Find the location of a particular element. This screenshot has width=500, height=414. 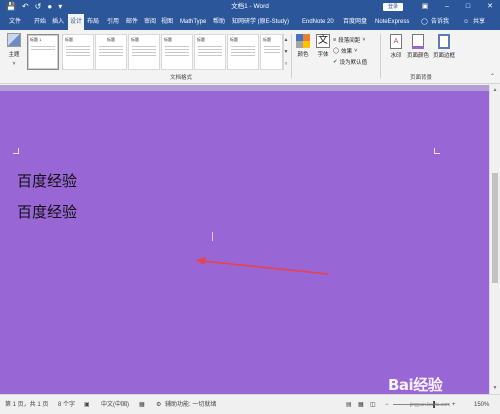

tab-noteexpress: NoteExpress is located at coordinates (392, 22).